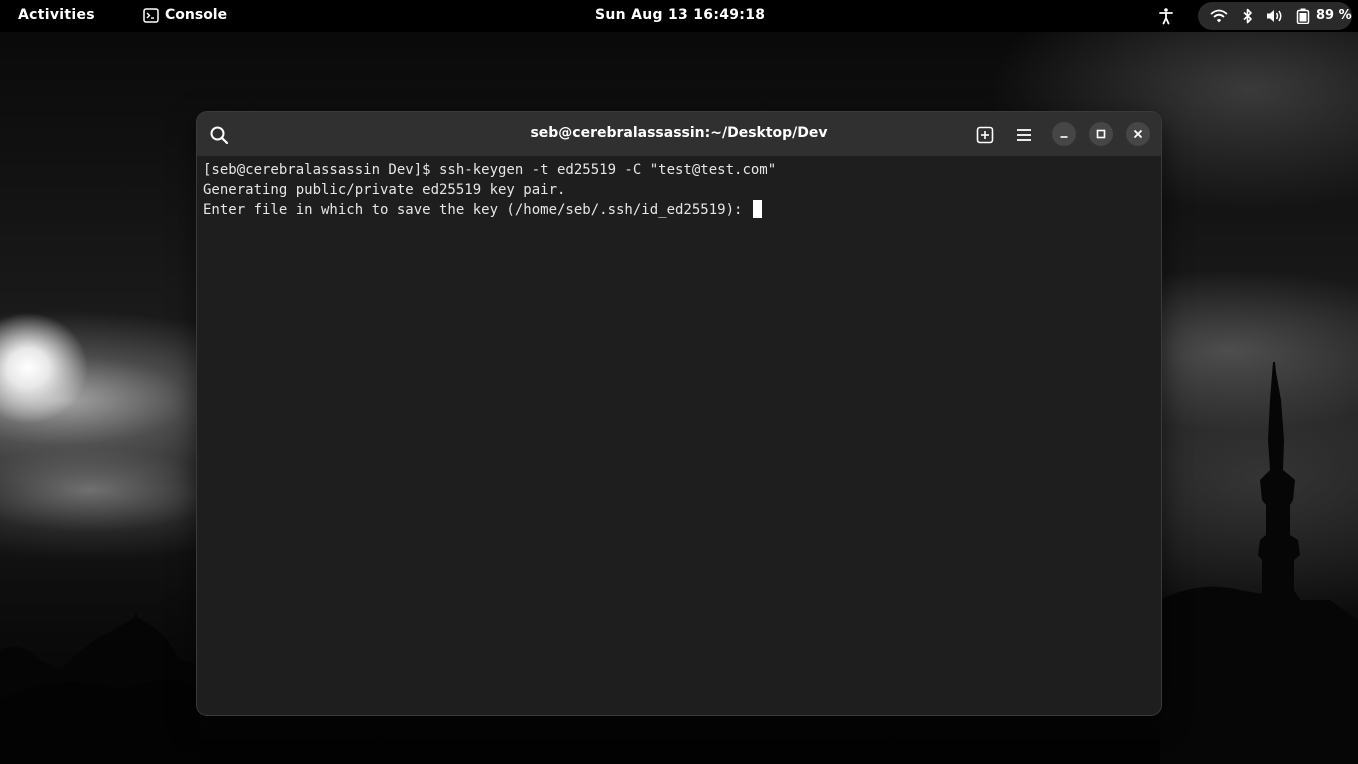 The image size is (1358, 764). I want to click on hamburger-menu-icon, so click(1024, 135).